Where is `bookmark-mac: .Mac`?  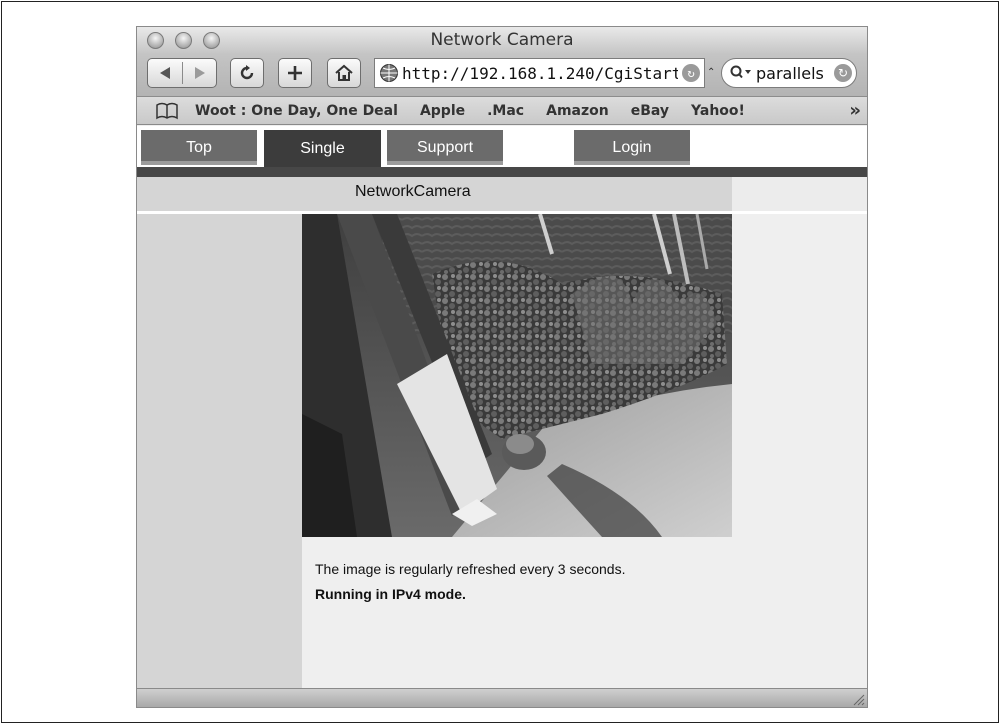
bookmark-mac: .Mac is located at coordinates (505, 111).